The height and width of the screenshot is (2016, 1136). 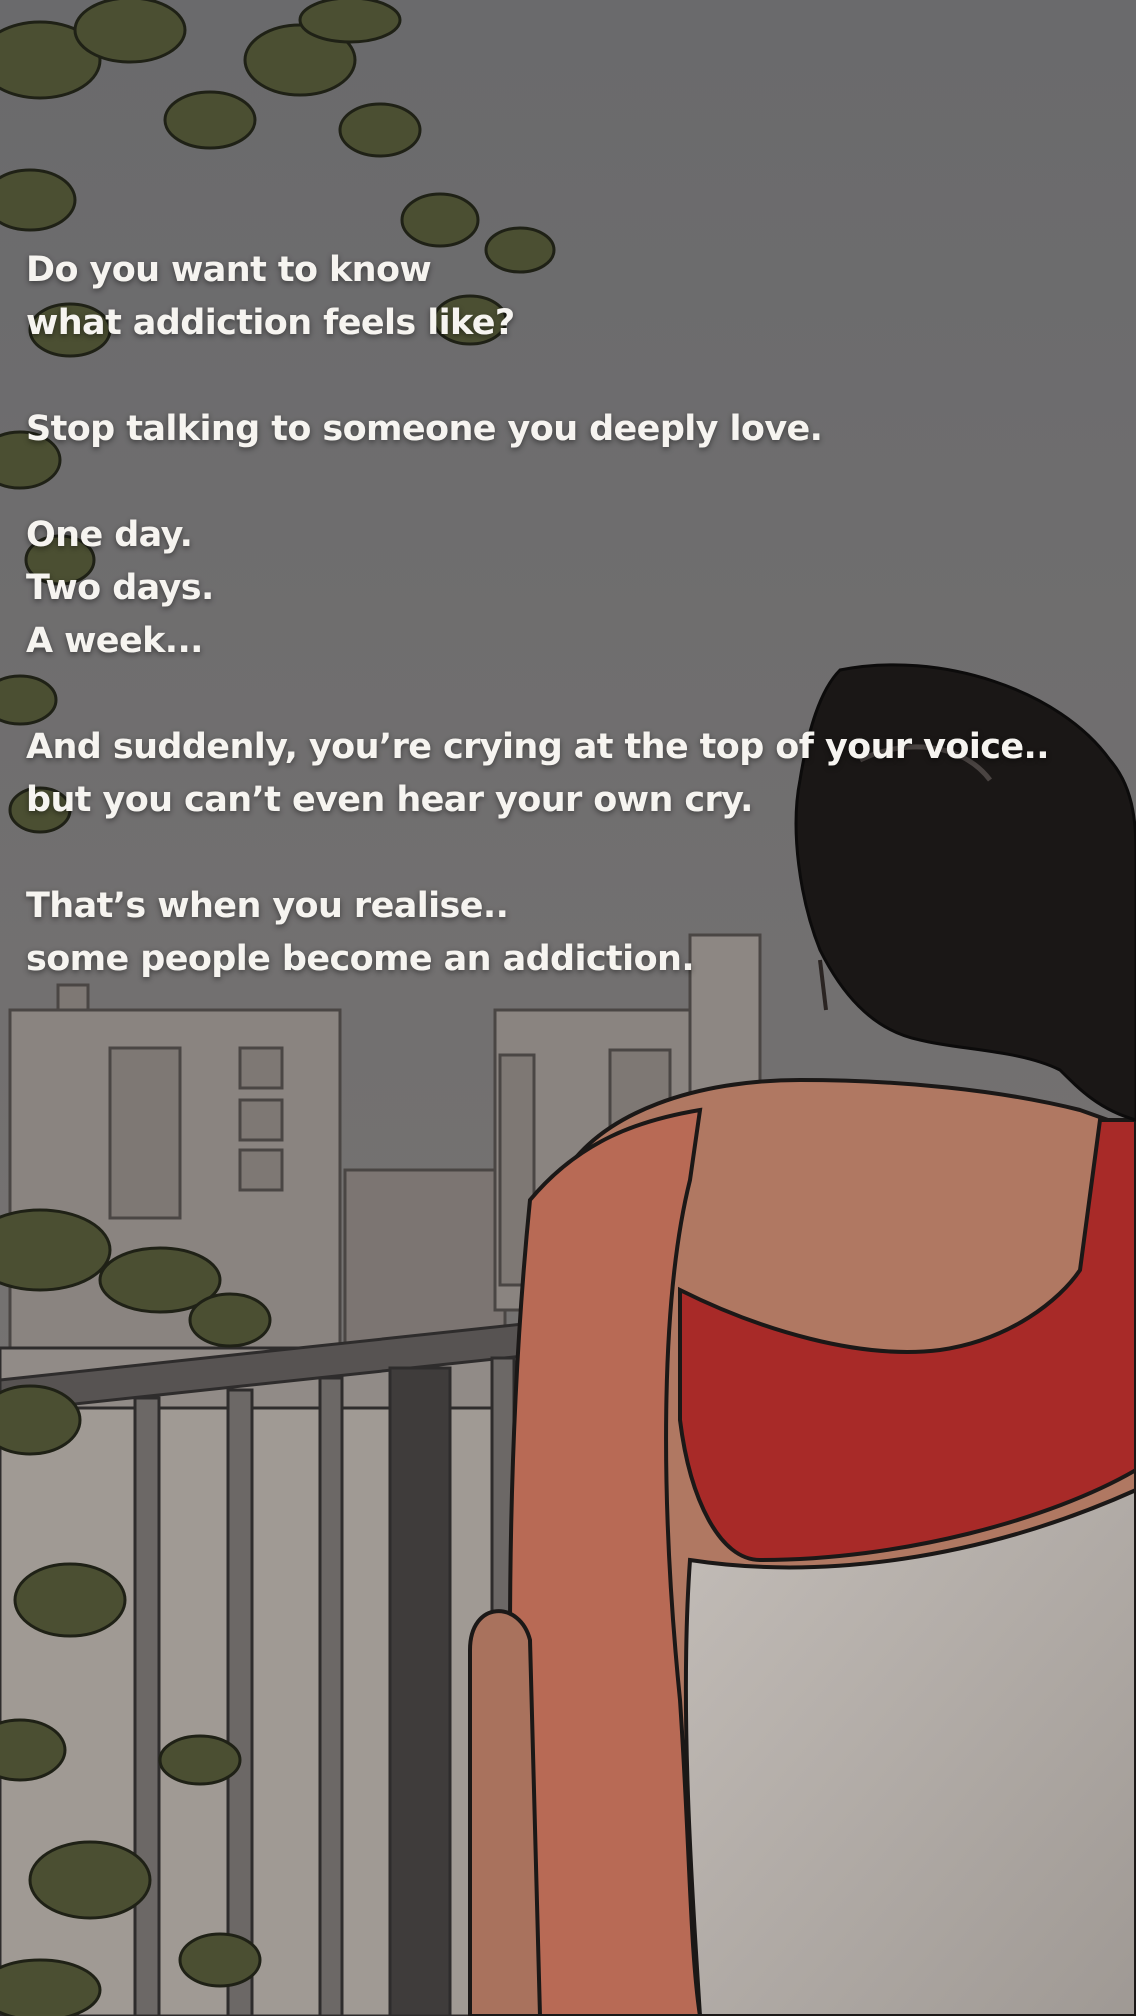 I want to click on arm, so click(x=505, y=1812).